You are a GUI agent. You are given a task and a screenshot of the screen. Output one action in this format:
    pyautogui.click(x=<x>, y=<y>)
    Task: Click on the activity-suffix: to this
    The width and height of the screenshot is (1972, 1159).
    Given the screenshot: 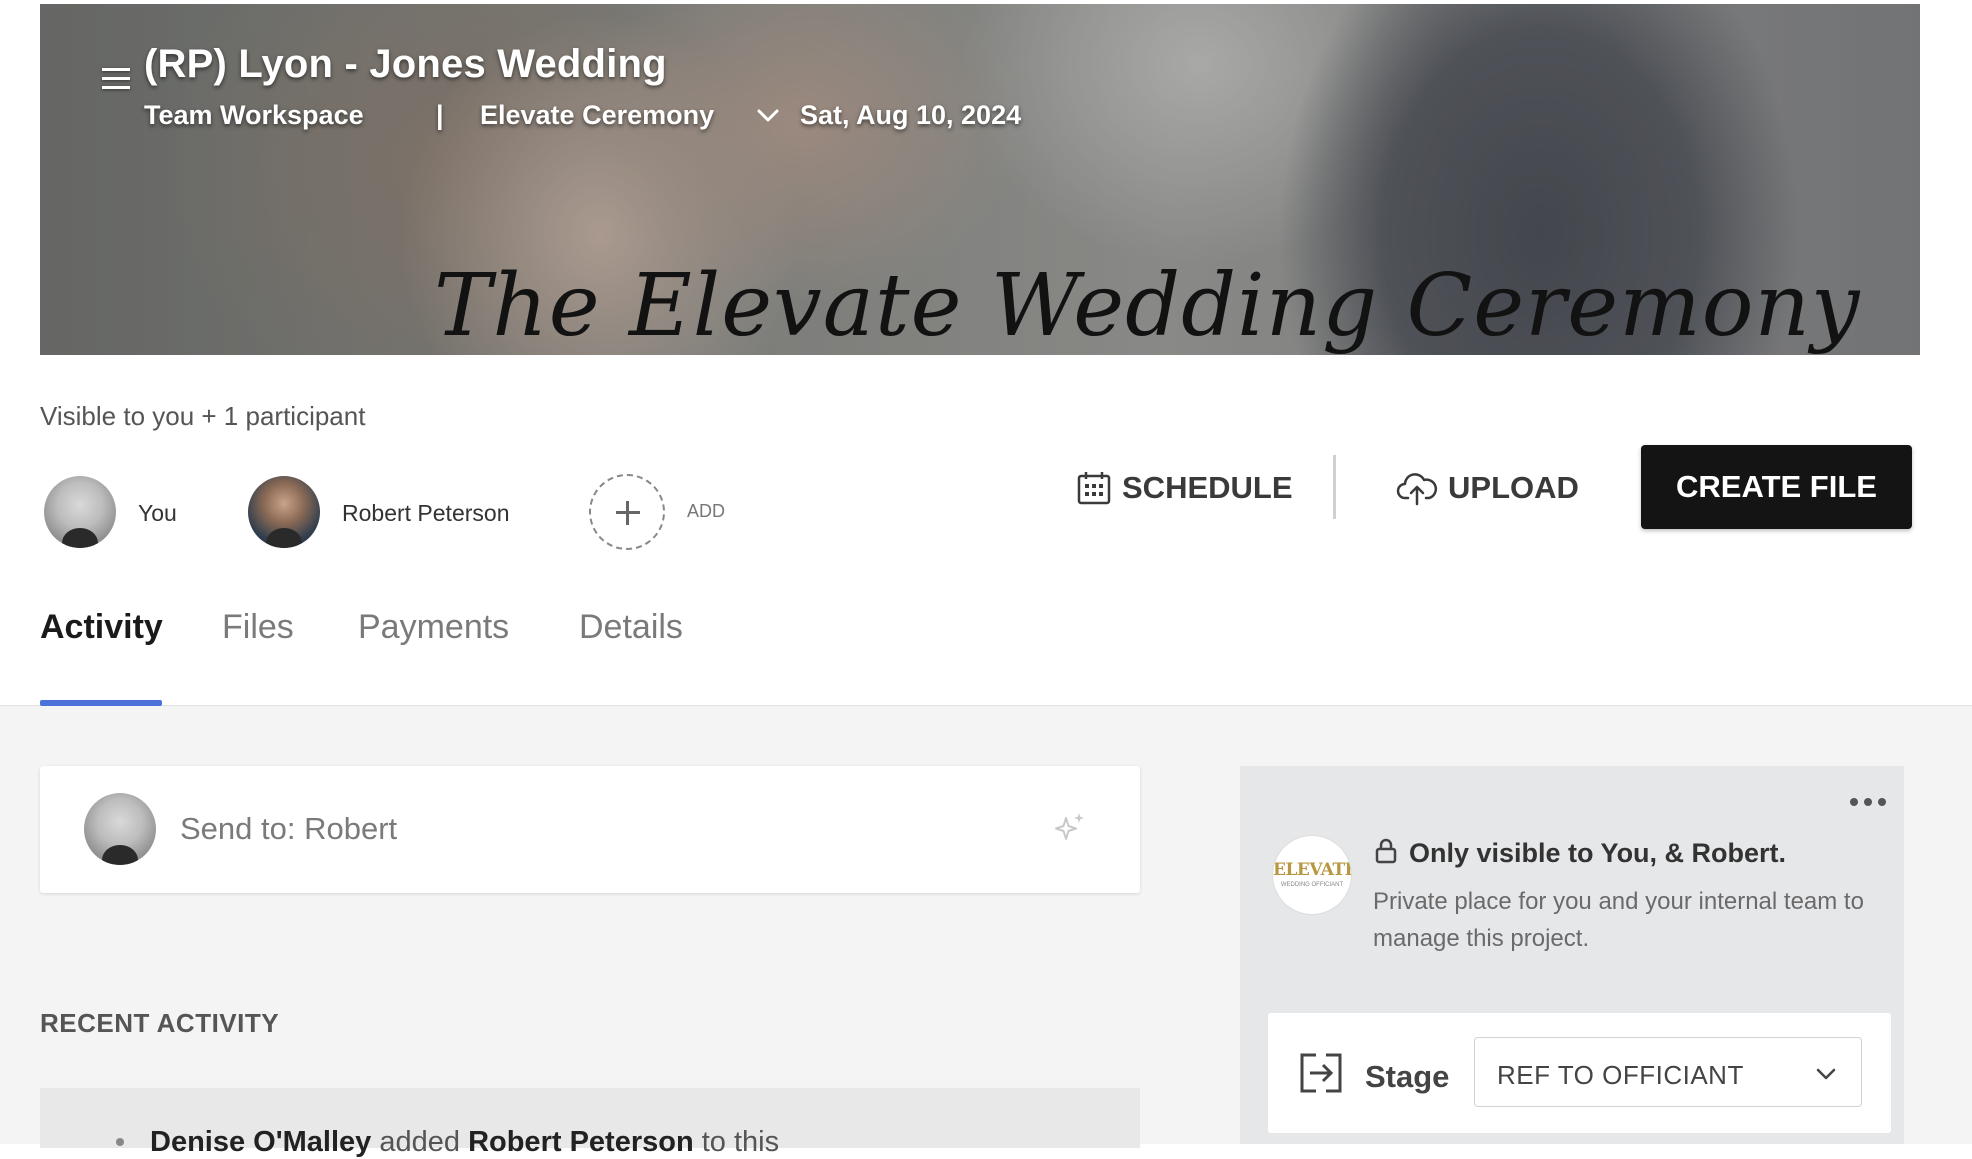 What is the action you would take?
    pyautogui.click(x=740, y=1142)
    